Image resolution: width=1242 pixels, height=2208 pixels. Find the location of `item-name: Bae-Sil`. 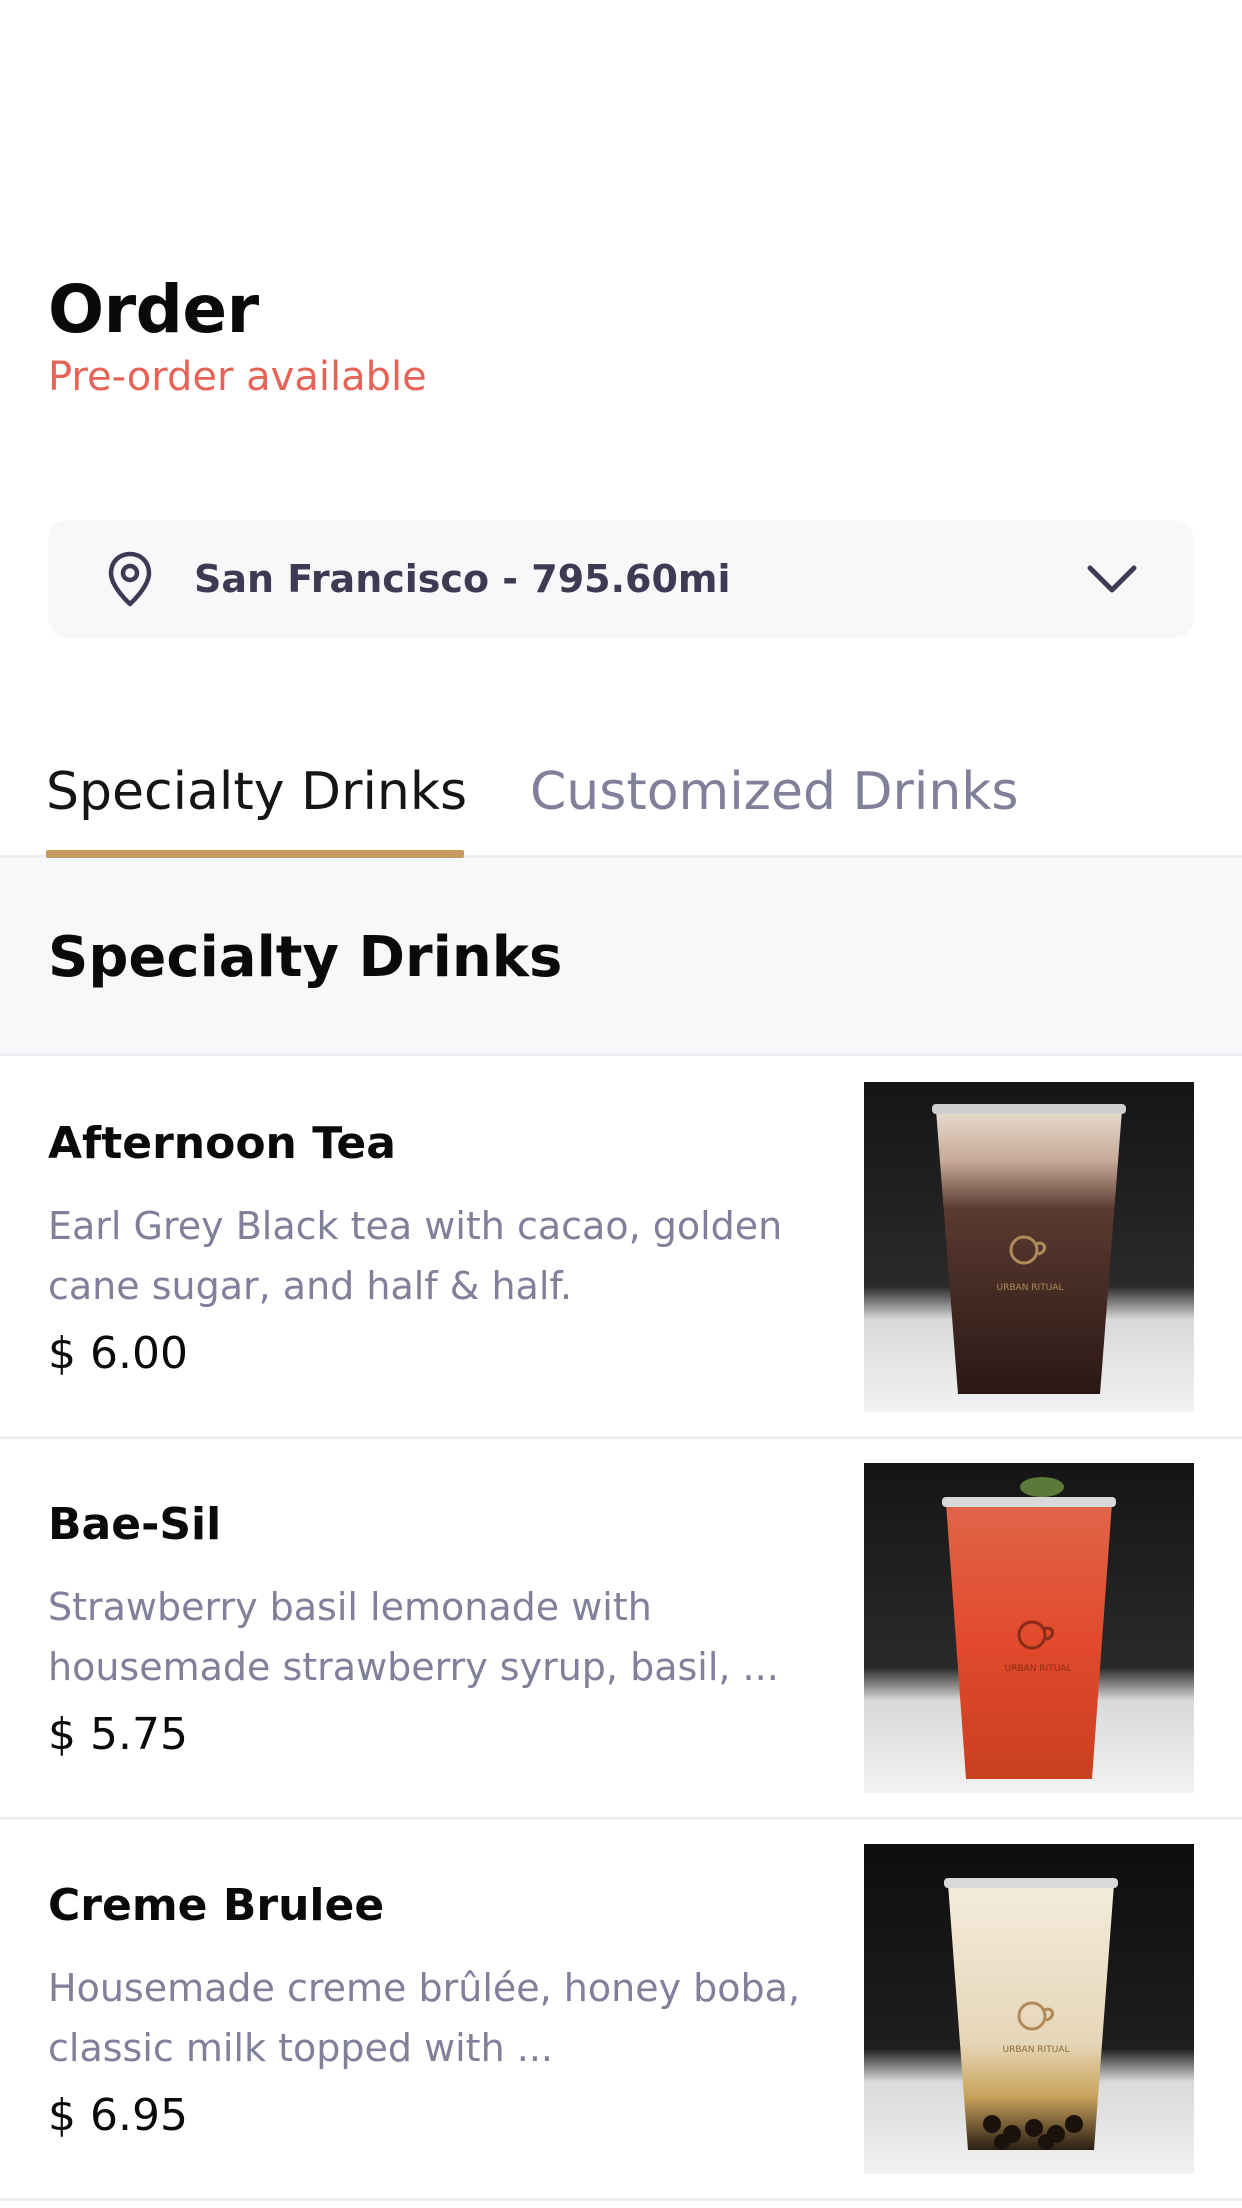

item-name: Bae-Sil is located at coordinates (135, 1524).